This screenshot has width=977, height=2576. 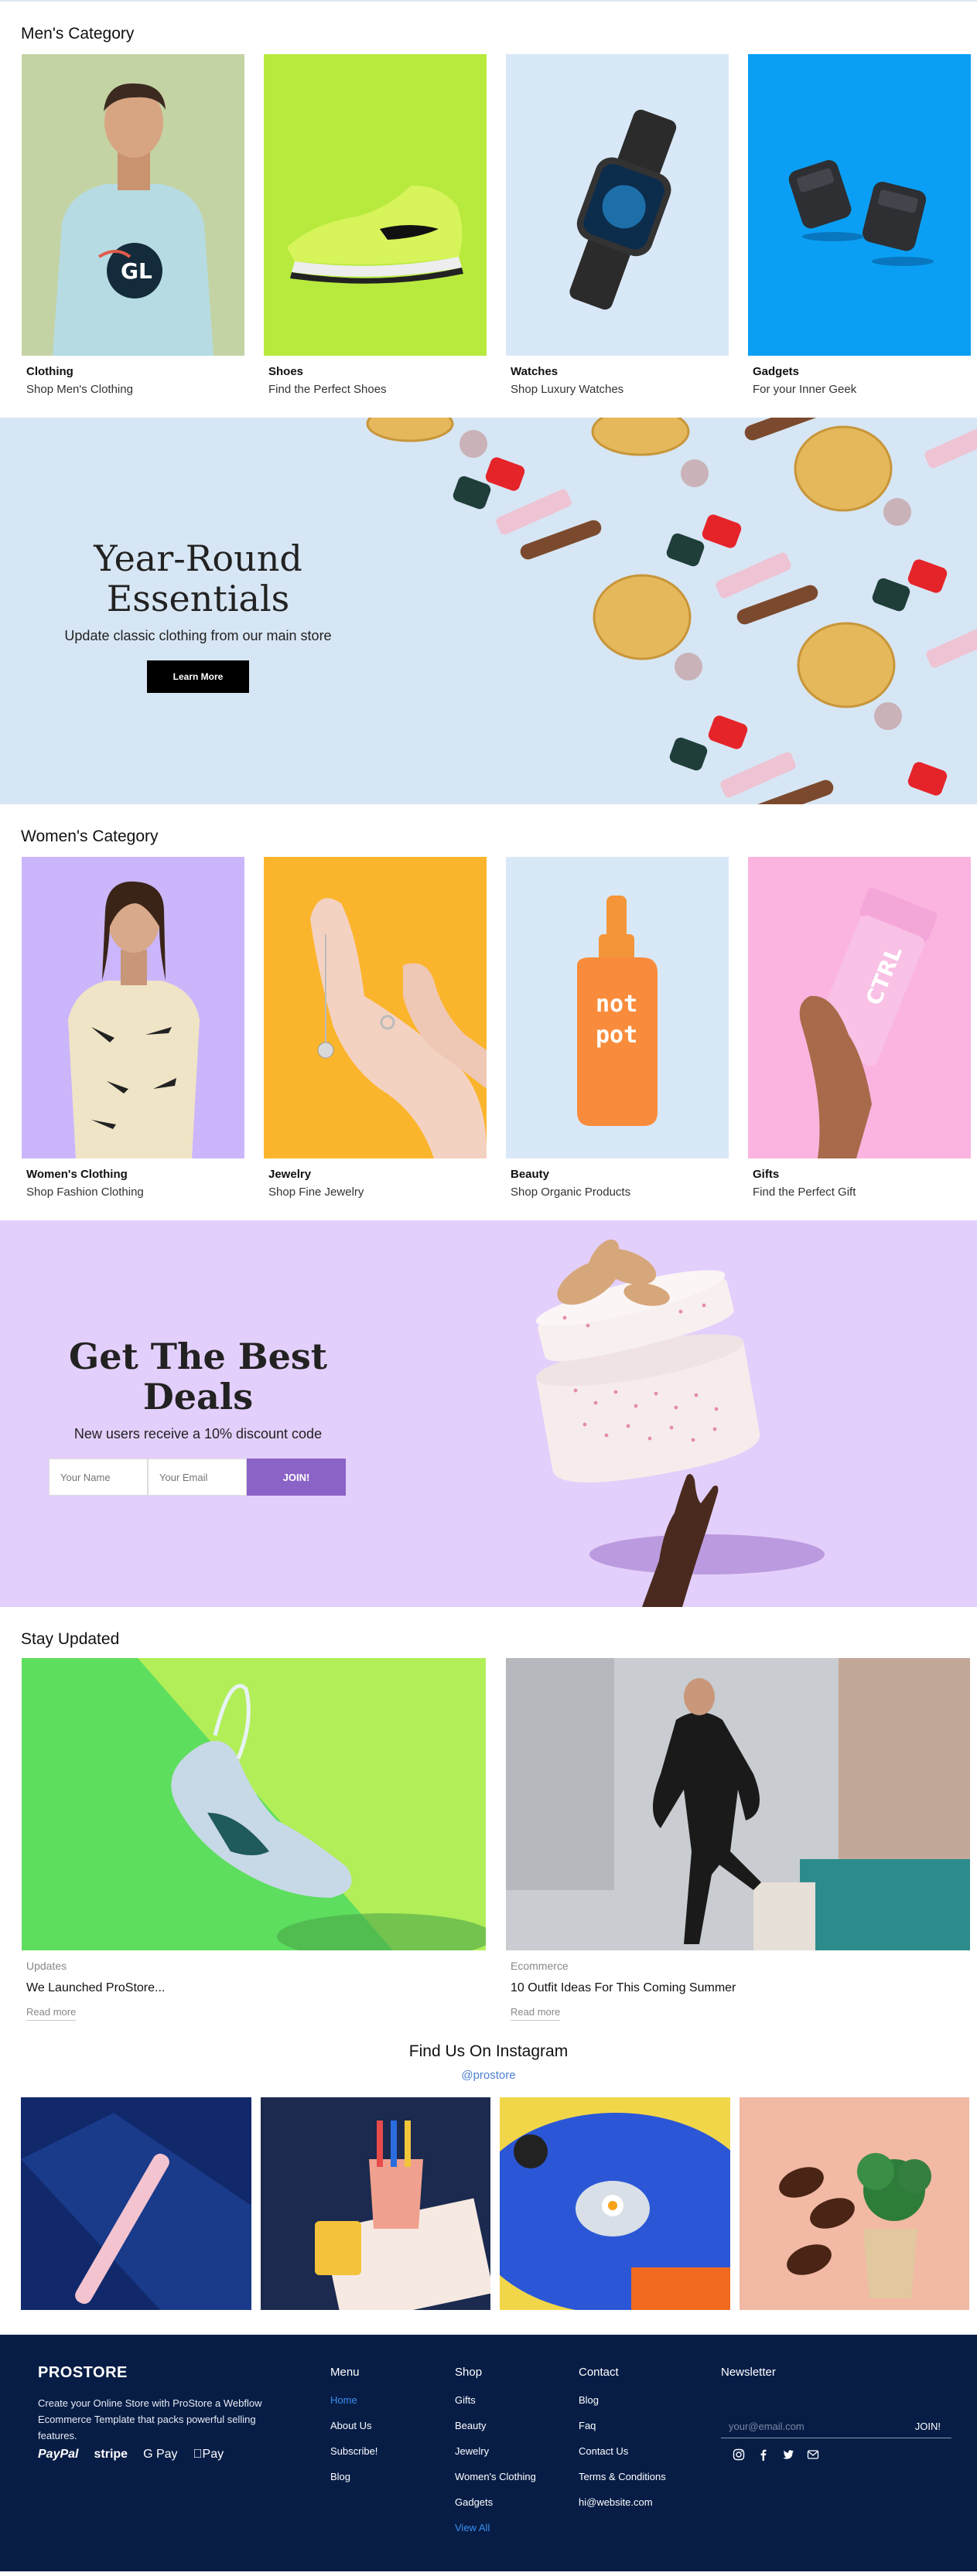 I want to click on category-card-gadgets: Gadgets For your Inner Geek, so click(x=859, y=225).